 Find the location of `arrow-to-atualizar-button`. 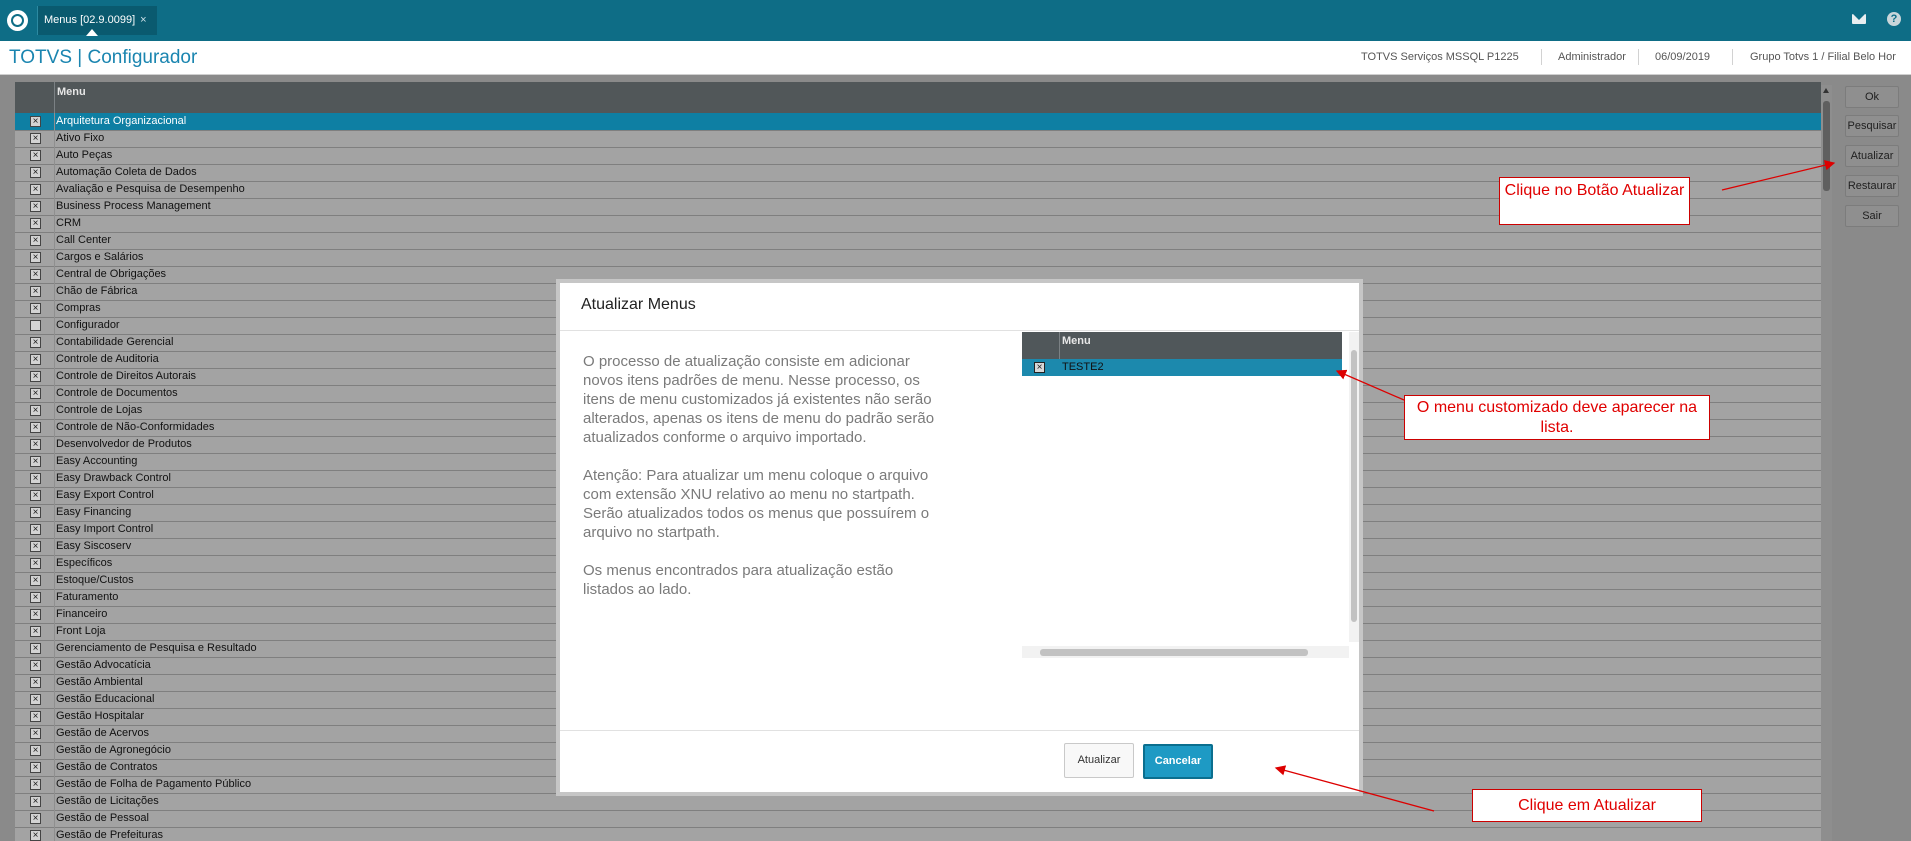

arrow-to-atualizar-button is located at coordinates (1778, 175).